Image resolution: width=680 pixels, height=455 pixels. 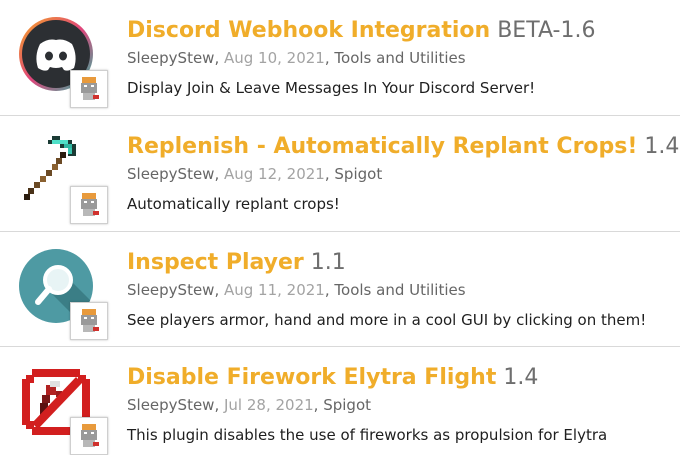 I want to click on resource-meta: SleepyStew, Aug 12, 2021, Spigot, so click(x=254, y=174).